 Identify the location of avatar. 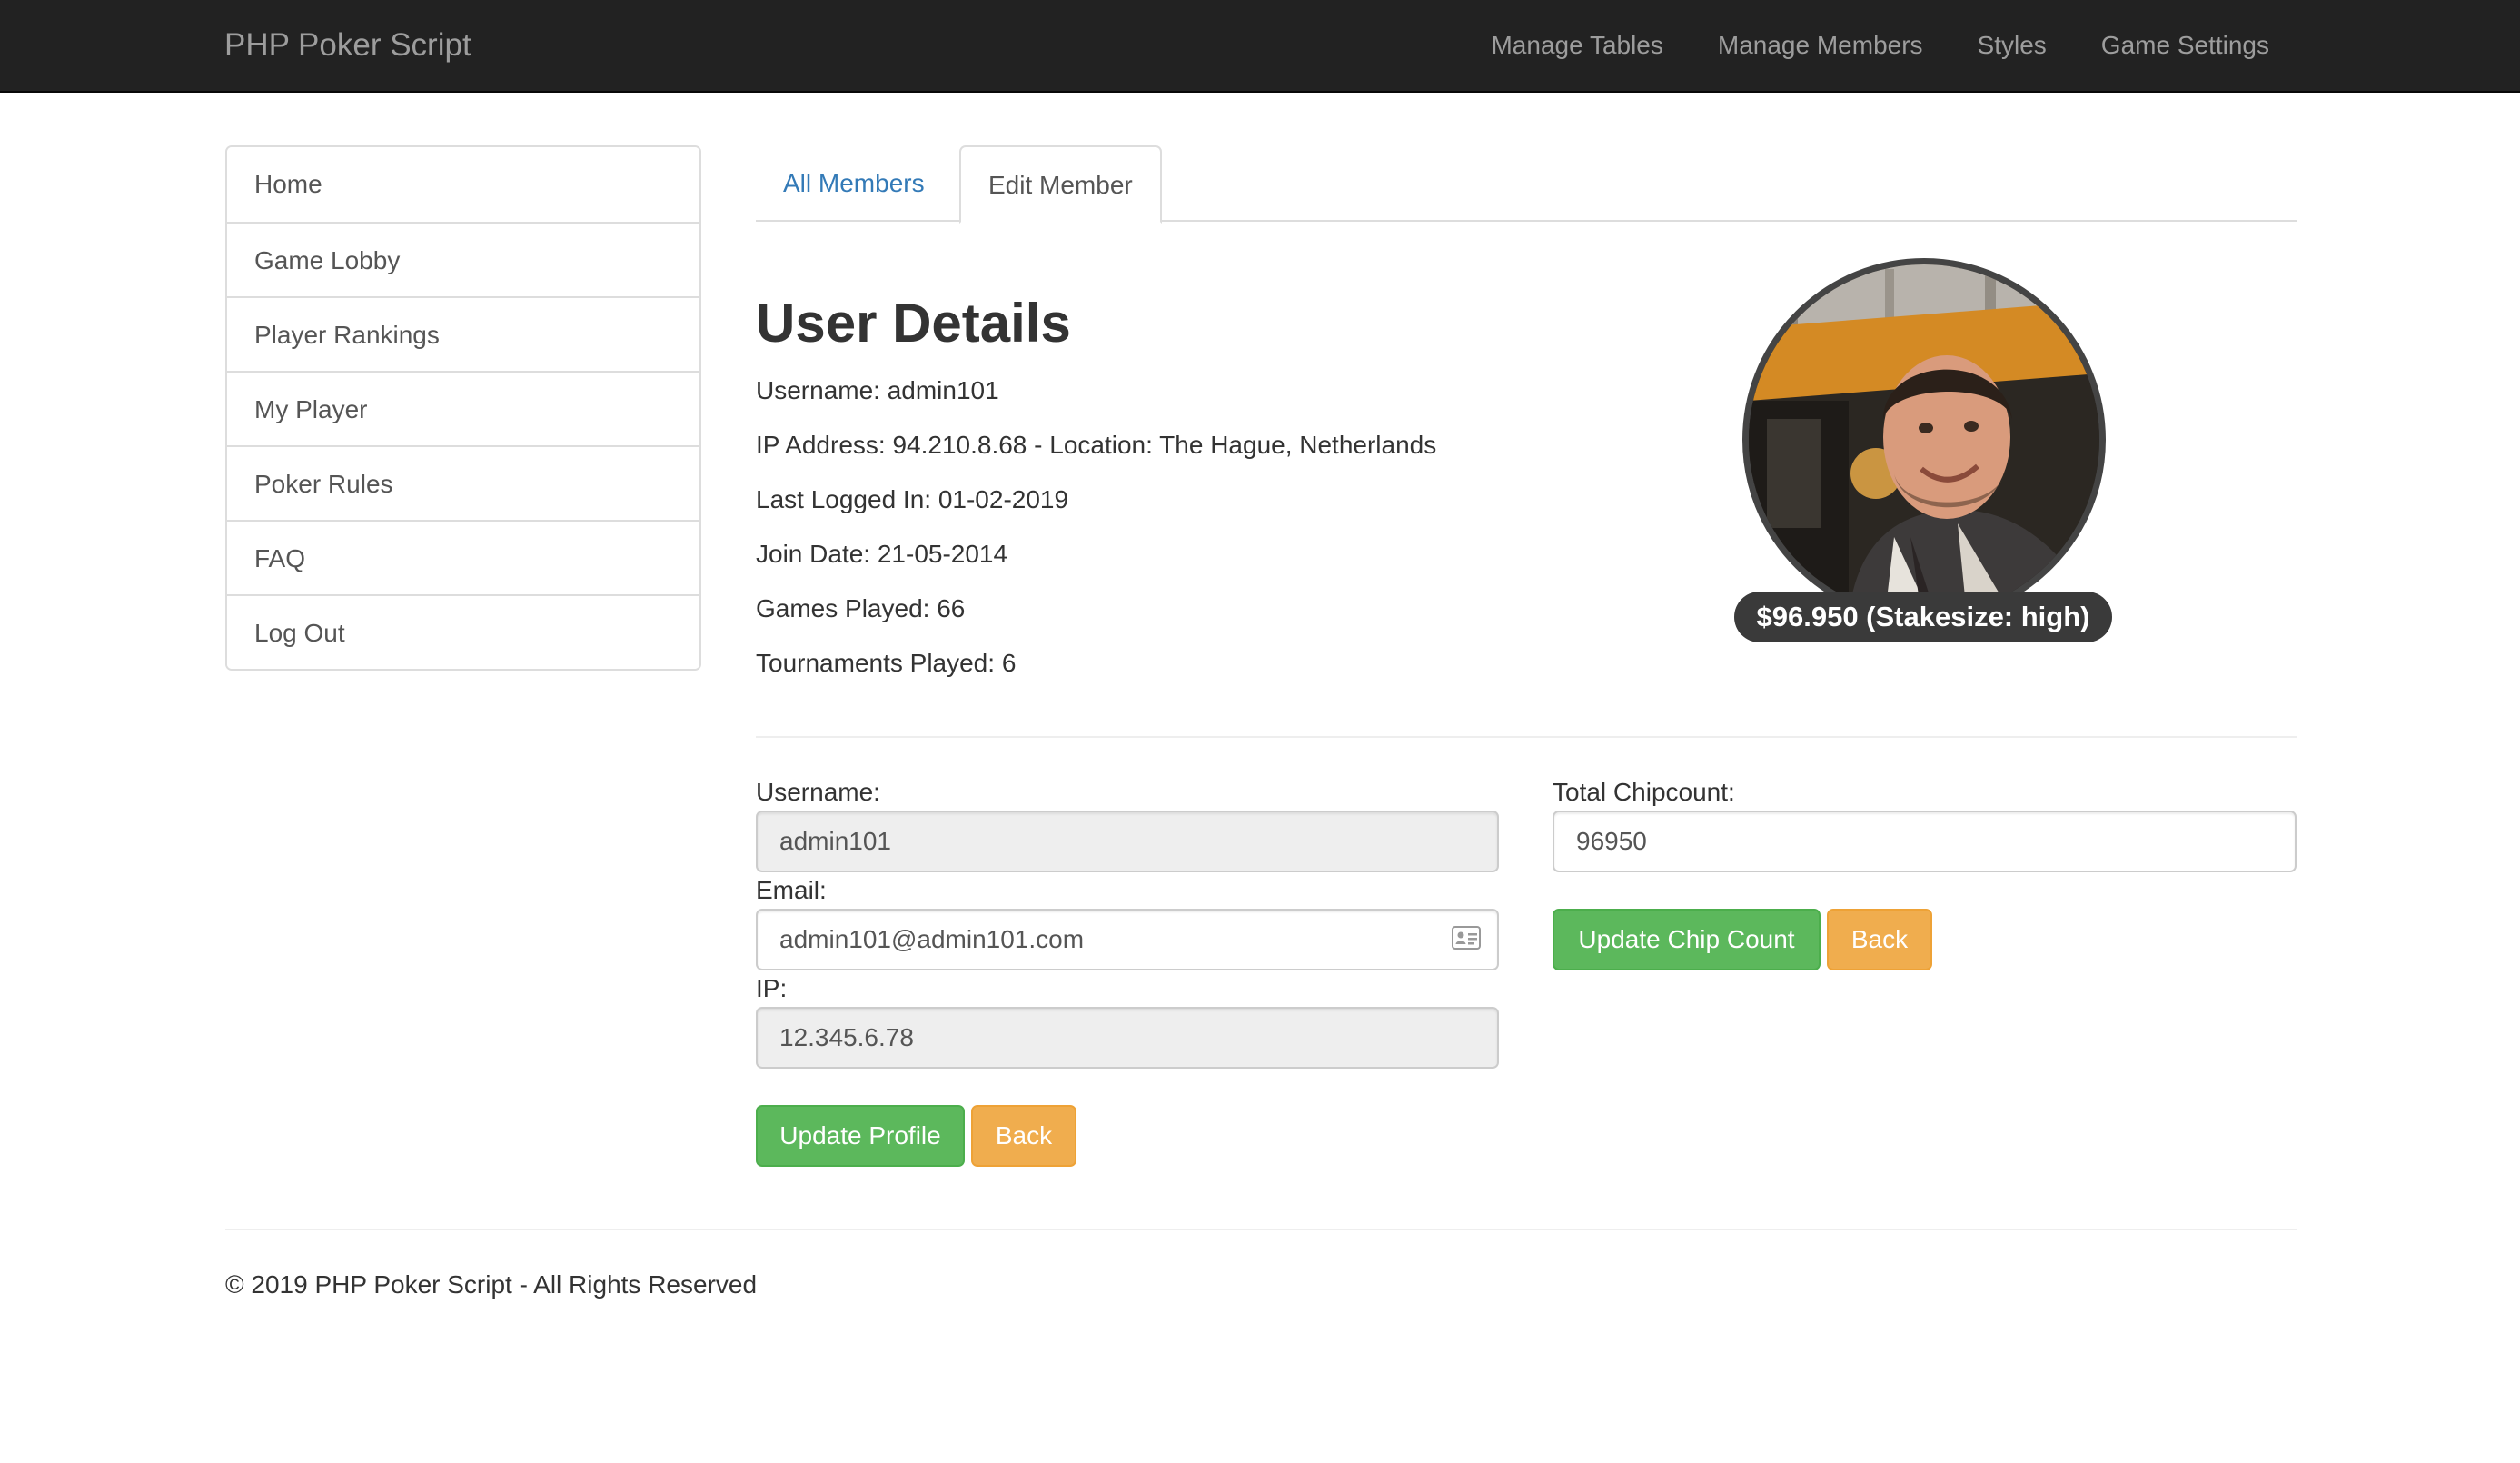
(1924, 440).